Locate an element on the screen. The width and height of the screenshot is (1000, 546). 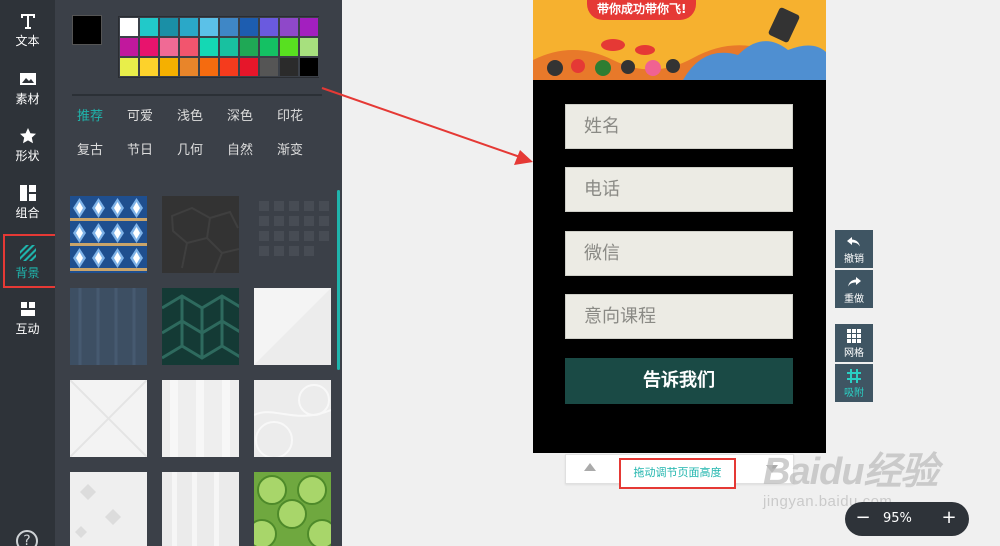
layout-icon is located at coordinates (27, 193).